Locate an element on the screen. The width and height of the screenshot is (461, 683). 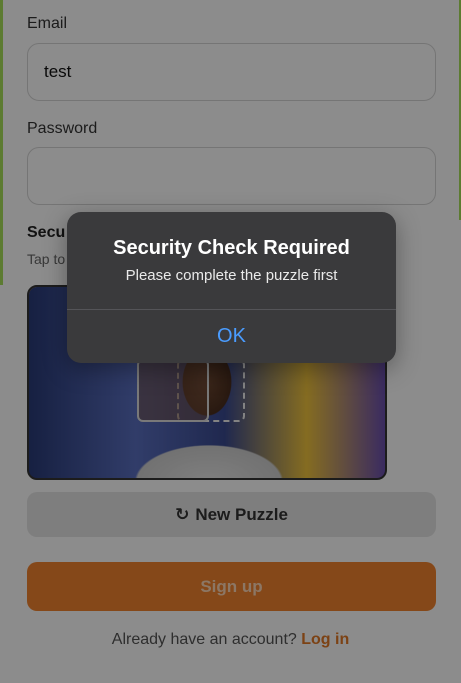
alert-message: Please complete the puzzle first is located at coordinates (231, 275).